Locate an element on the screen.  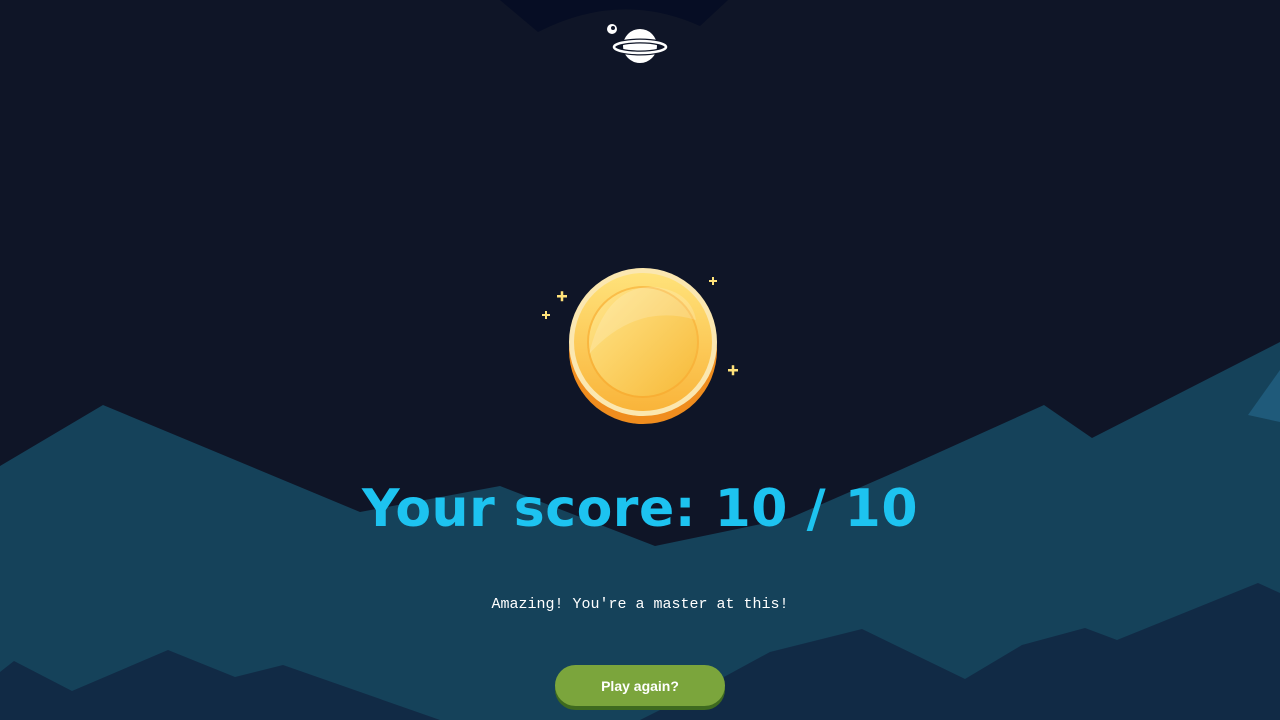
gold-coin-icon is located at coordinates (640, 346).